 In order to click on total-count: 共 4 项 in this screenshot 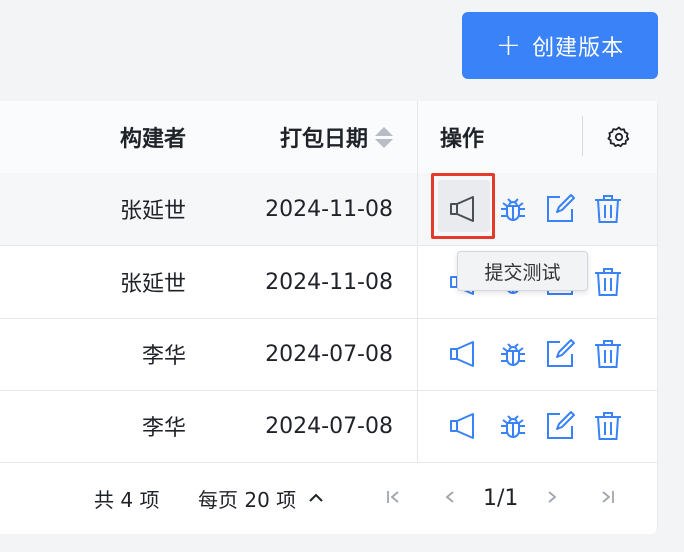, I will do `click(127, 499)`.